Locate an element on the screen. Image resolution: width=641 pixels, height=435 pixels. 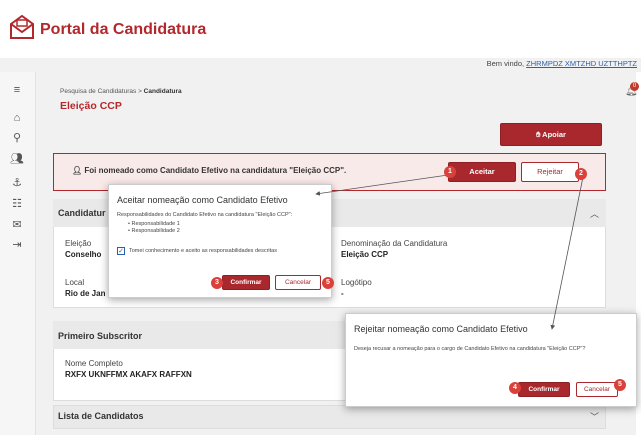
step-marker-4: 4 is located at coordinates (515, 388).